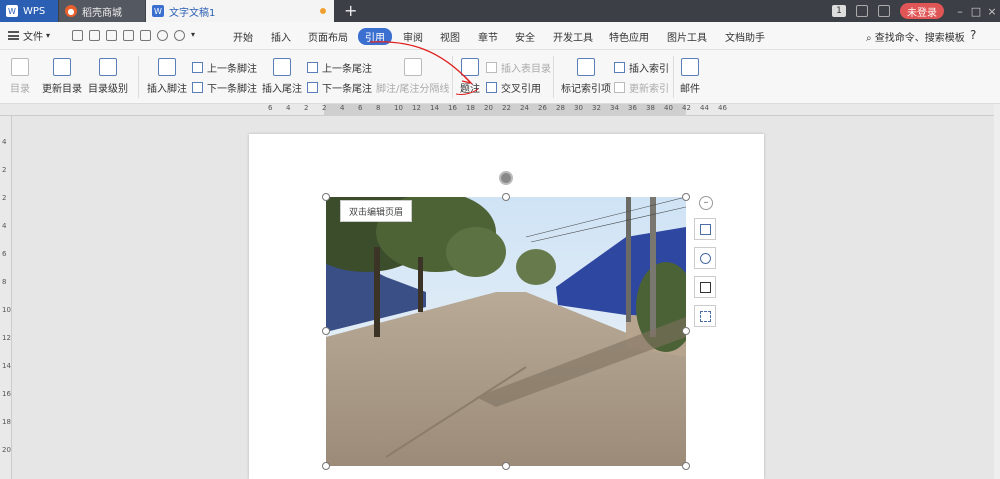  What do you see at coordinates (884, 11) in the screenshot?
I see `shirt-icon` at bounding box center [884, 11].